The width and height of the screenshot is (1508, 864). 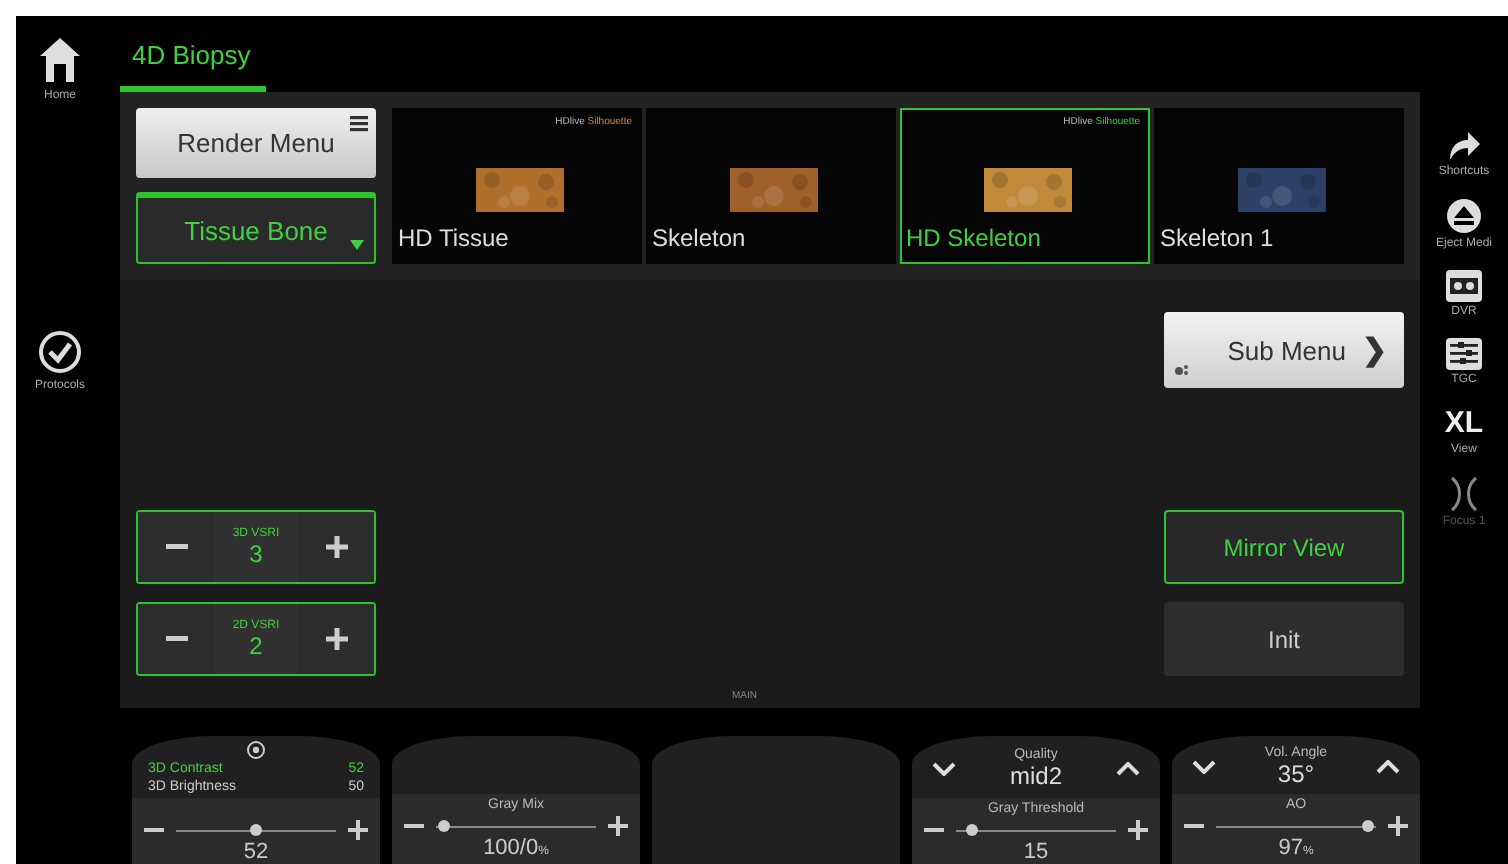 I want to click on film-icon, so click(x=1464, y=286).